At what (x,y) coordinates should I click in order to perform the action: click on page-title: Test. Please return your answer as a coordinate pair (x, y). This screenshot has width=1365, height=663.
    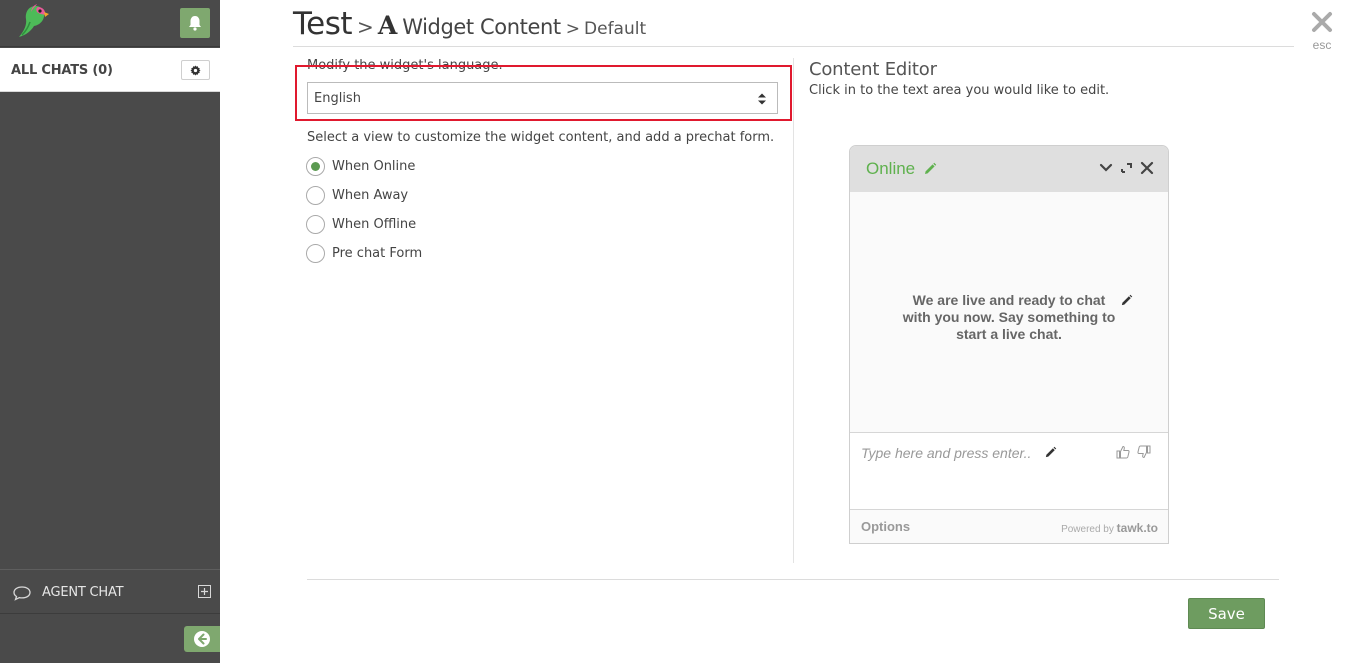
    Looking at the image, I should click on (323, 24).